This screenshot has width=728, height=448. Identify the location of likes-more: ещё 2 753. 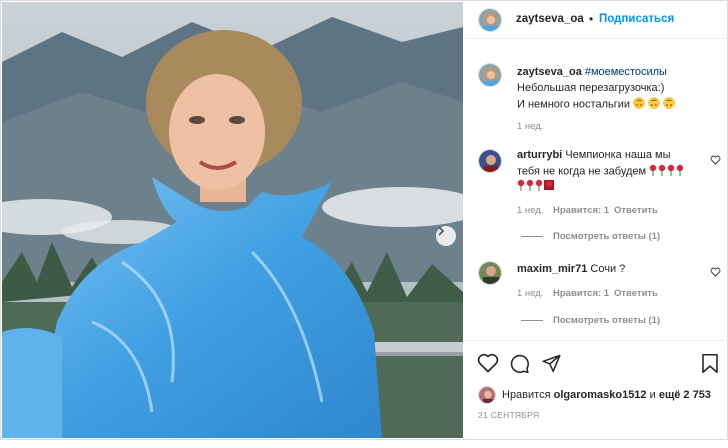
(685, 395).